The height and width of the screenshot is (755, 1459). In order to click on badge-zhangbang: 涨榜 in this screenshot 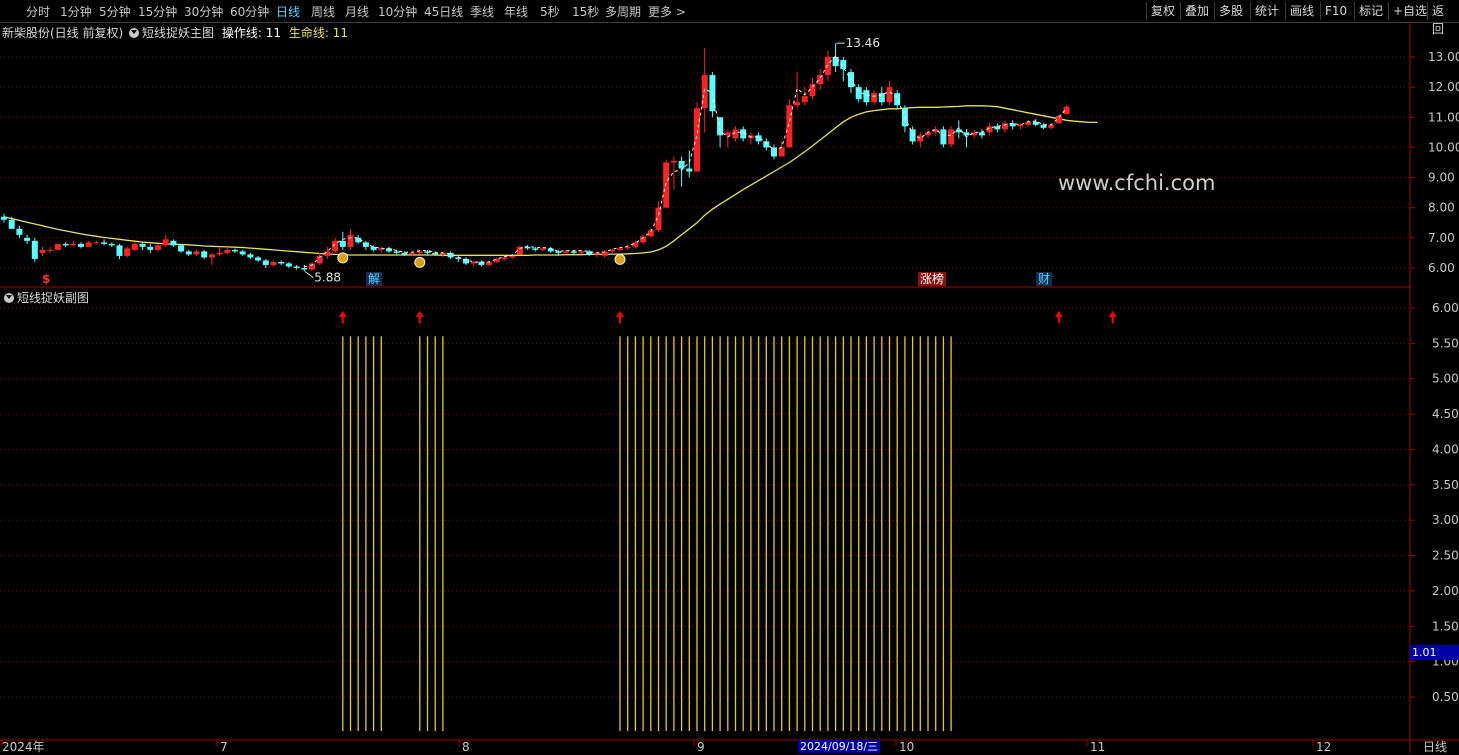, I will do `click(932, 279)`.